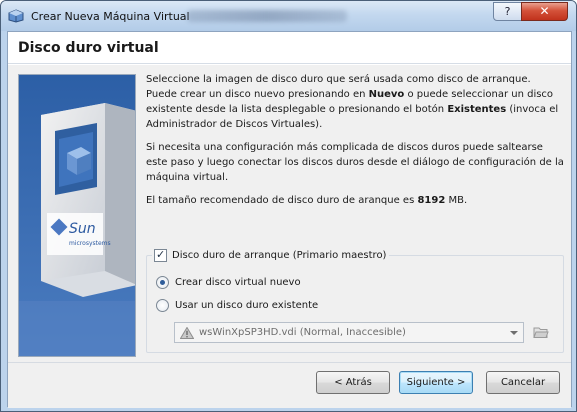  I want to click on create-new-disk-radio, so click(162, 282).